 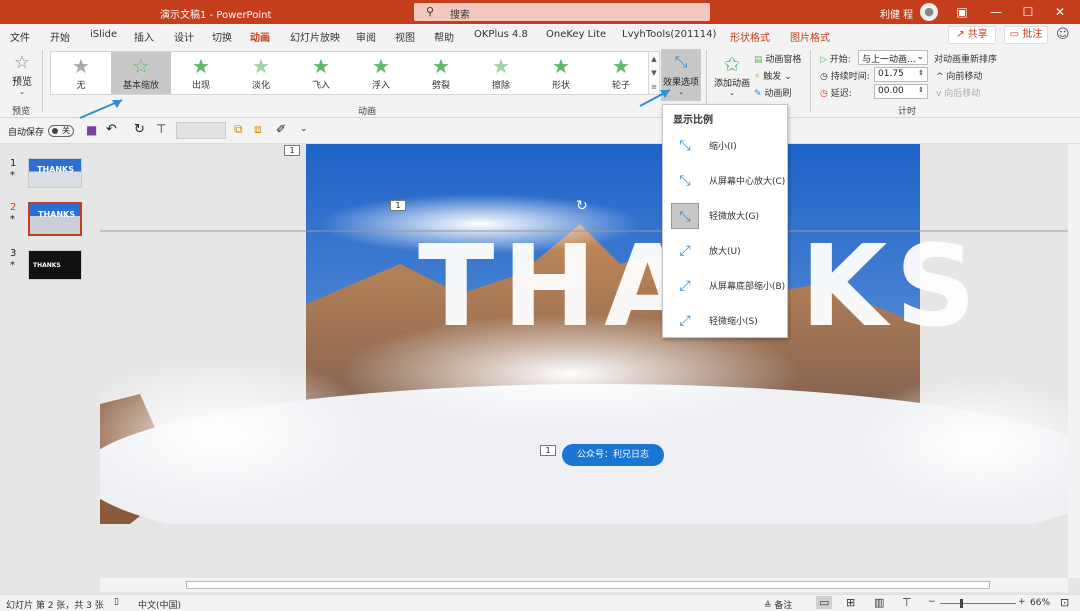 What do you see at coordinates (582, 206) in the screenshot?
I see `rotate-handle-icon: ↻` at bounding box center [582, 206].